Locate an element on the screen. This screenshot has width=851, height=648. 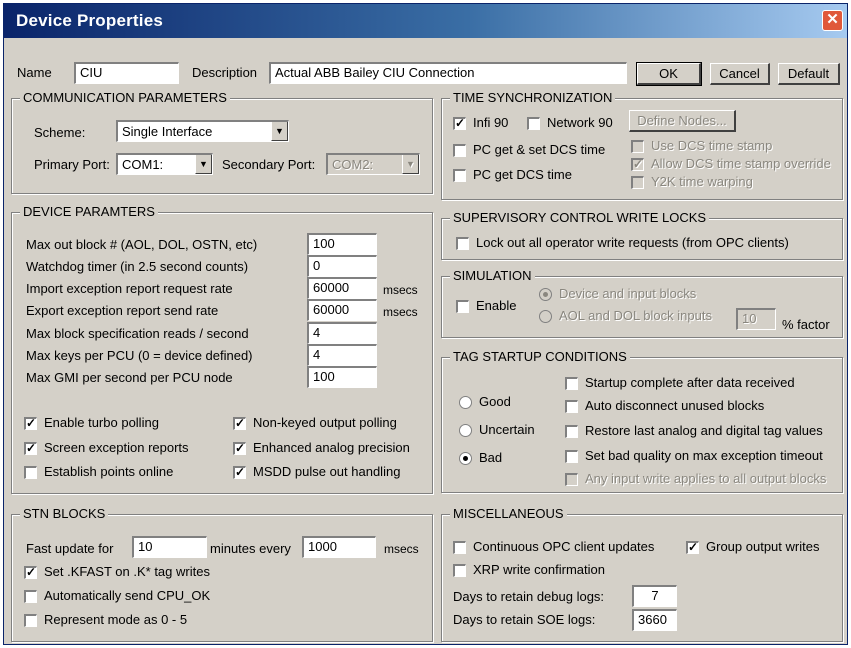
group-title: TIME SYNCHRONIZATION is located at coordinates (533, 97).